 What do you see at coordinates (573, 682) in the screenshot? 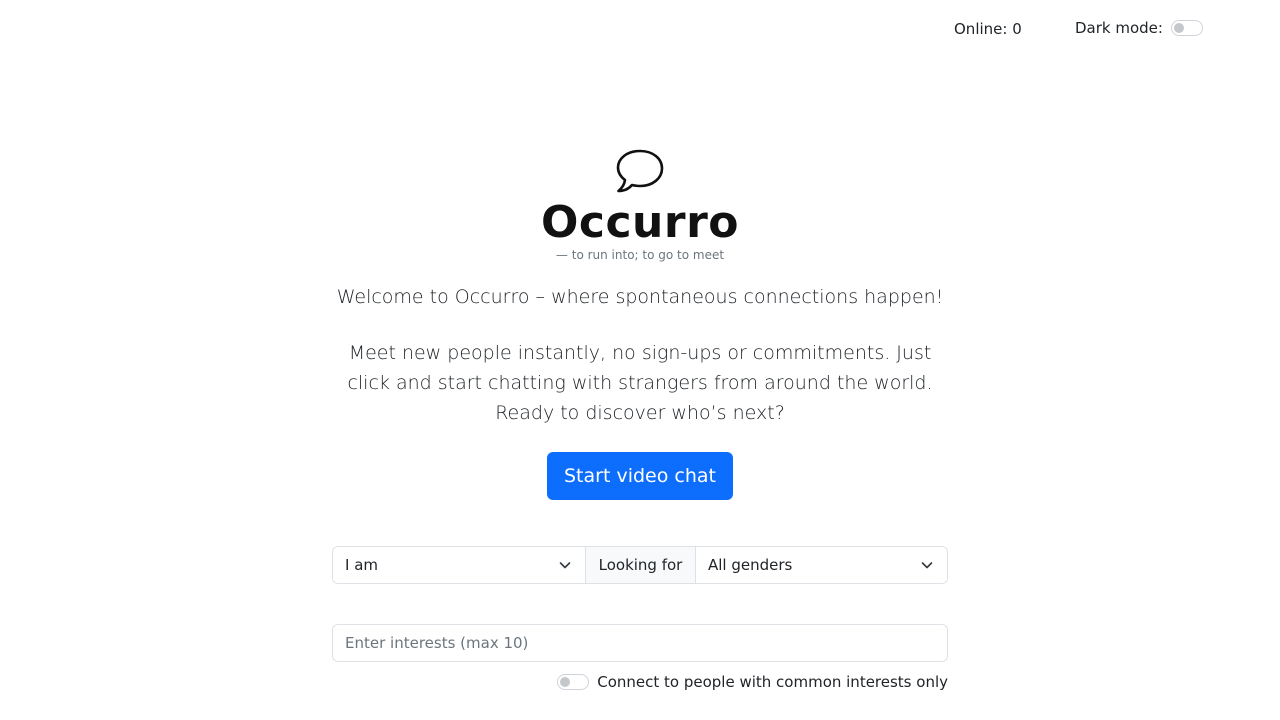
I see `common-interests-toggle` at bounding box center [573, 682].